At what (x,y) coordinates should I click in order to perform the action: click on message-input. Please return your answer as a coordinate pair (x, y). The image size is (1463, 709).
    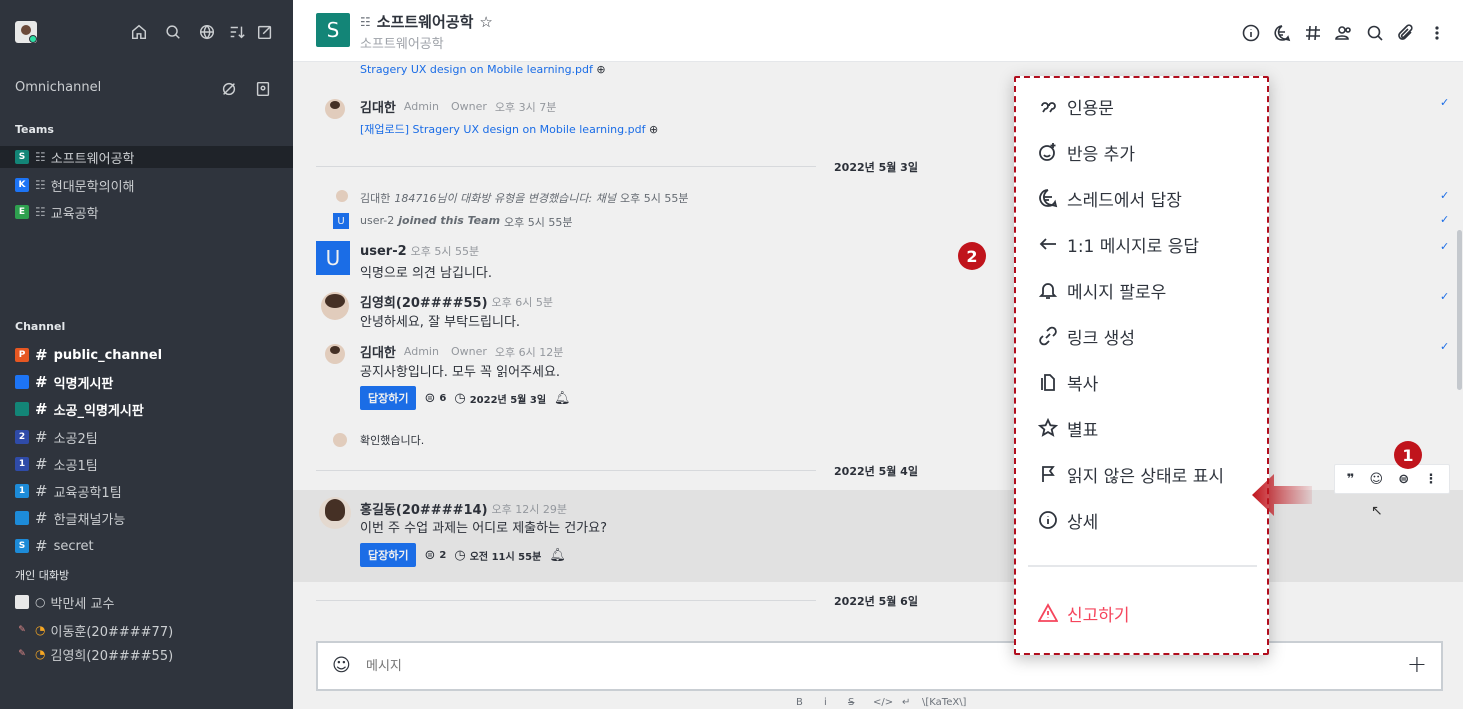
    Looking at the image, I should click on (816, 666).